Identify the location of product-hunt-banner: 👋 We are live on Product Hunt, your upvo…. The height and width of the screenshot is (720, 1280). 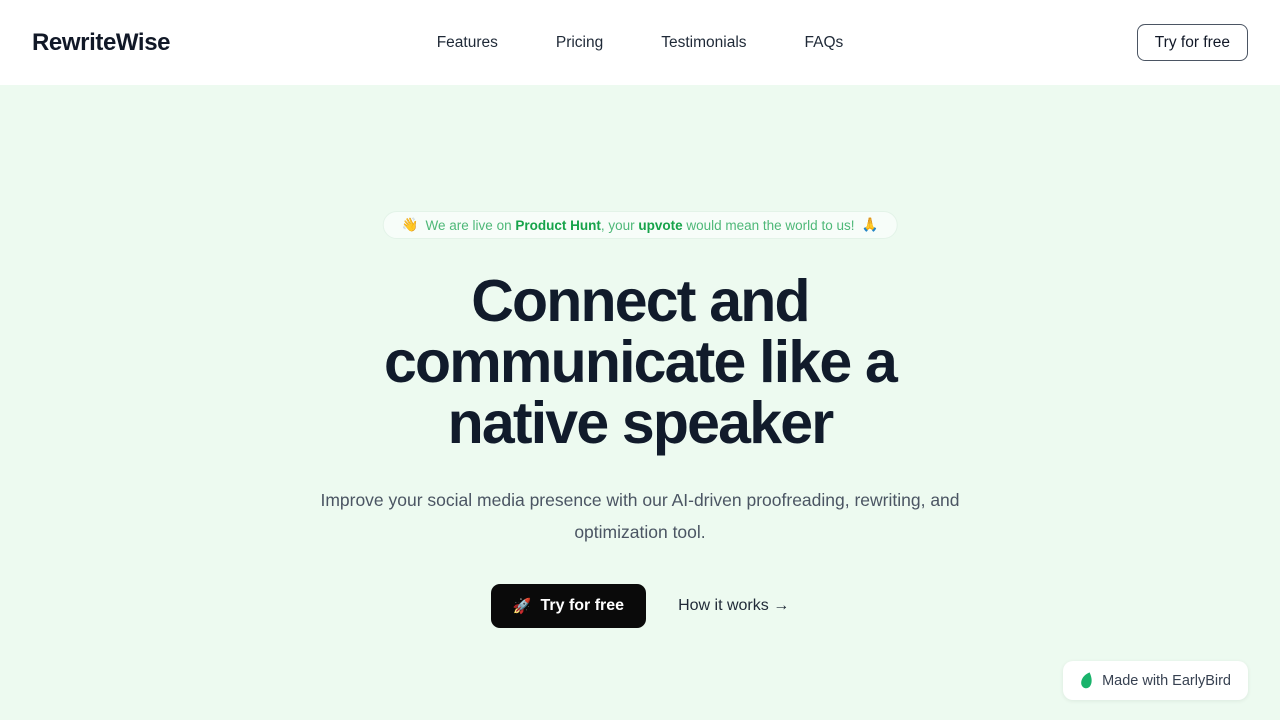
(640, 225).